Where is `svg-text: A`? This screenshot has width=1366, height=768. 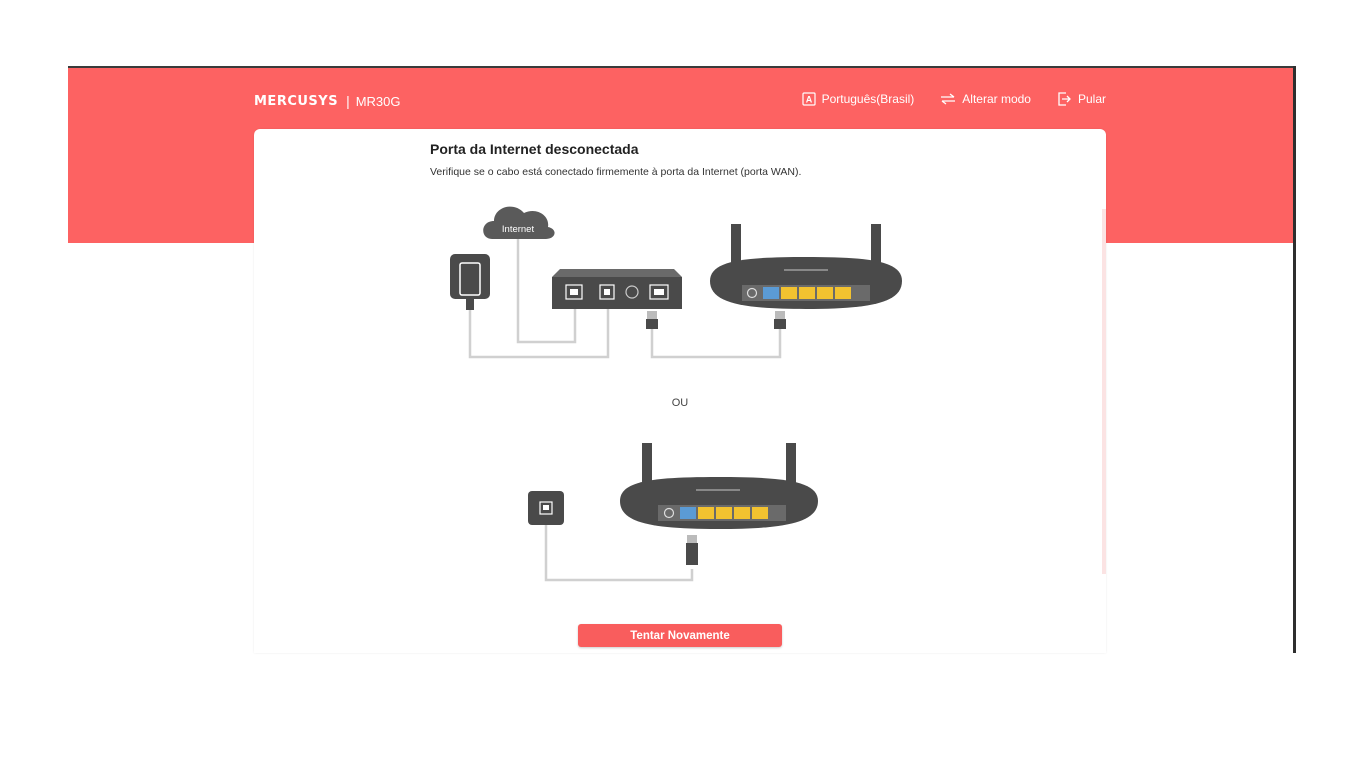
svg-text: A is located at coordinates (808, 100).